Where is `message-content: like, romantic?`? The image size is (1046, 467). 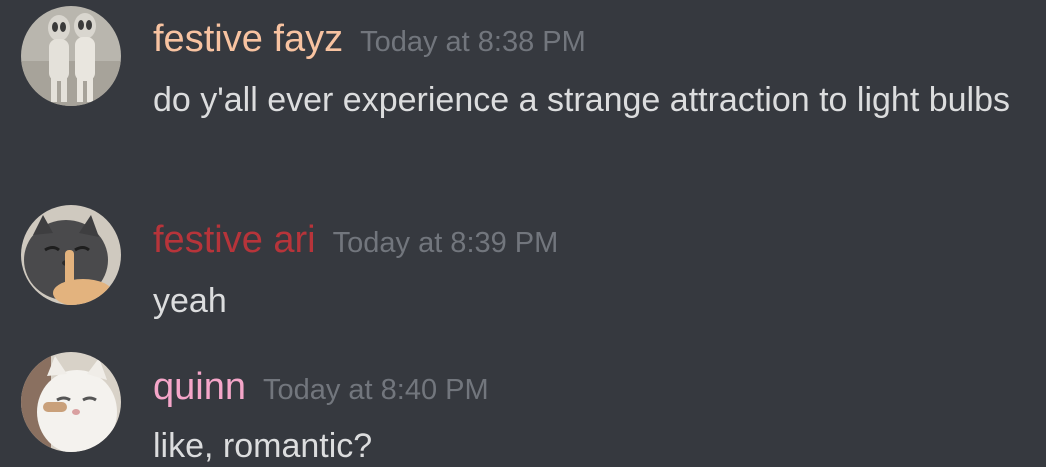 message-content: like, romantic? is located at coordinates (263, 446).